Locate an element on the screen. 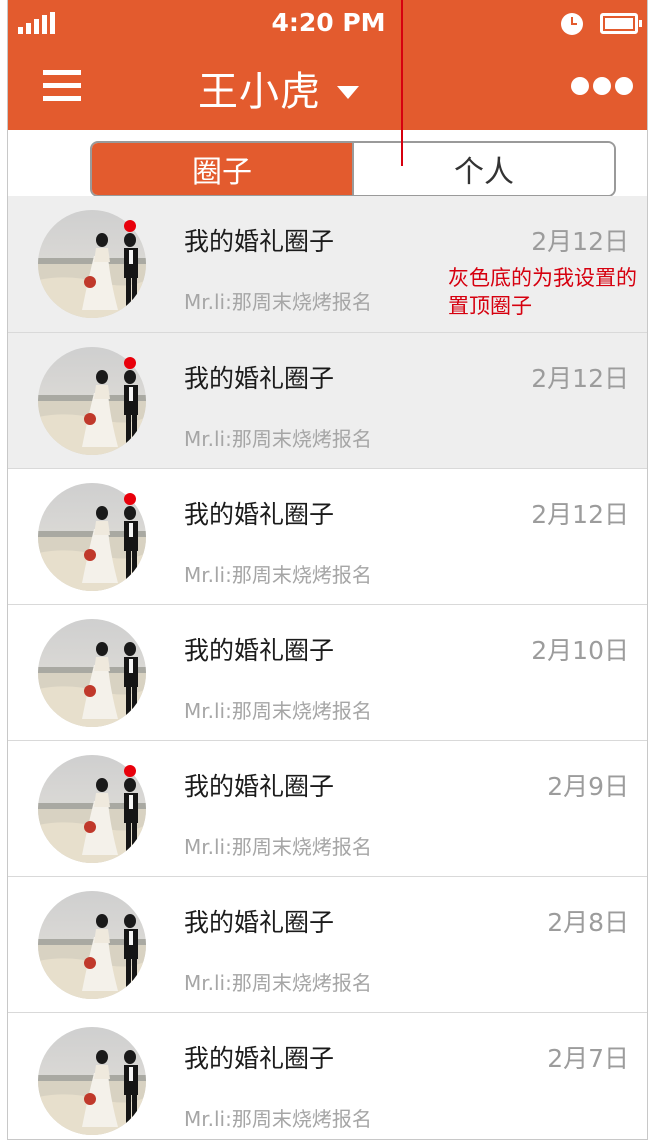 This screenshot has width=651, height=1143. list-item: 我的婚礼圈子 2月9日 Mr.li:那周末烧烤报名 is located at coordinates (327, 808).